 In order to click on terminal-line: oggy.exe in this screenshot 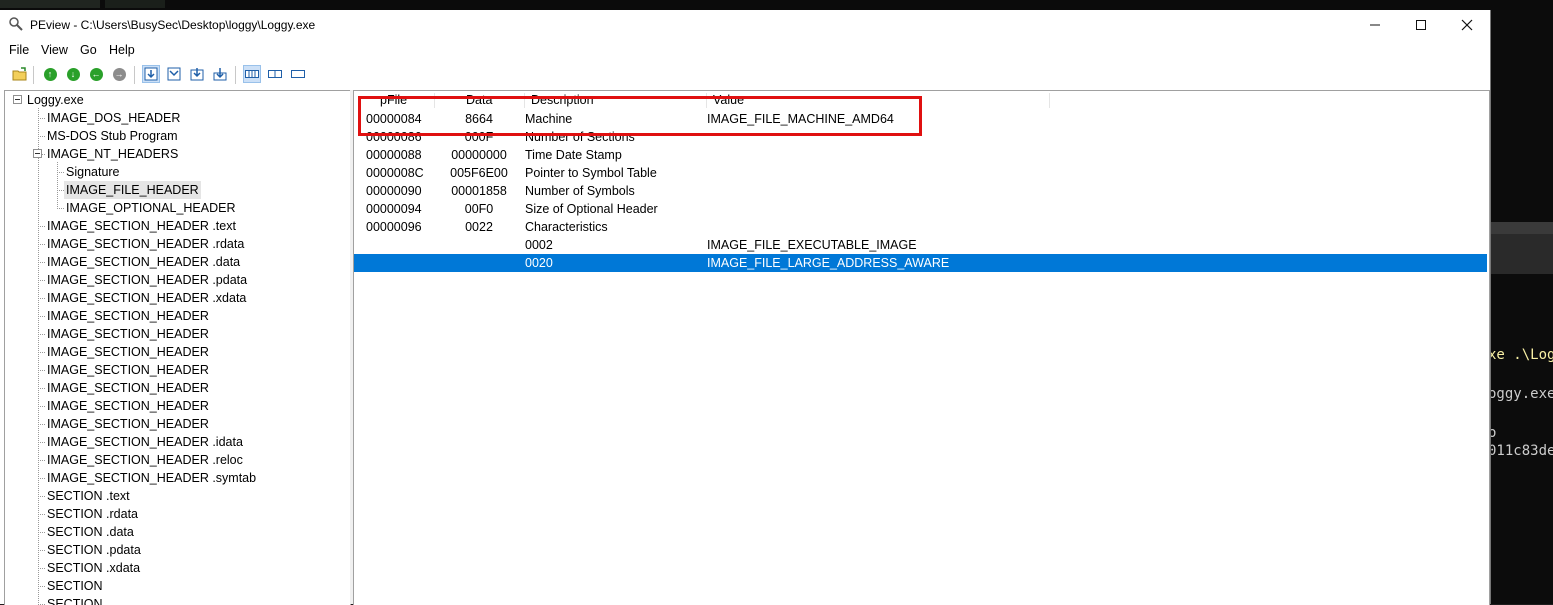, I will do `click(1521, 394)`.